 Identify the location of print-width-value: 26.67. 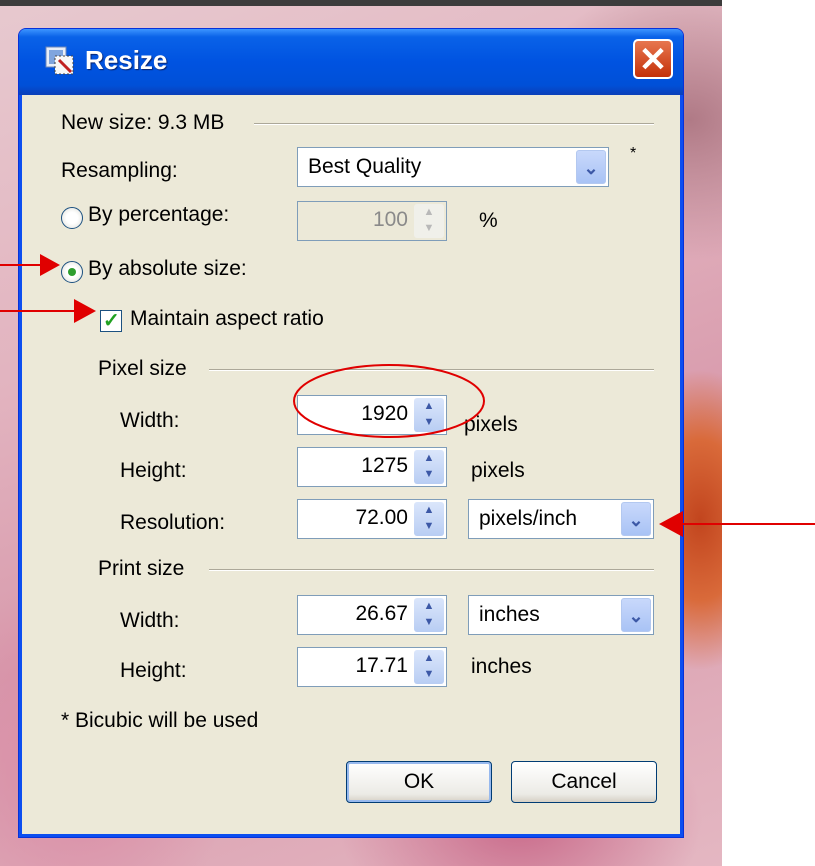
(381, 613).